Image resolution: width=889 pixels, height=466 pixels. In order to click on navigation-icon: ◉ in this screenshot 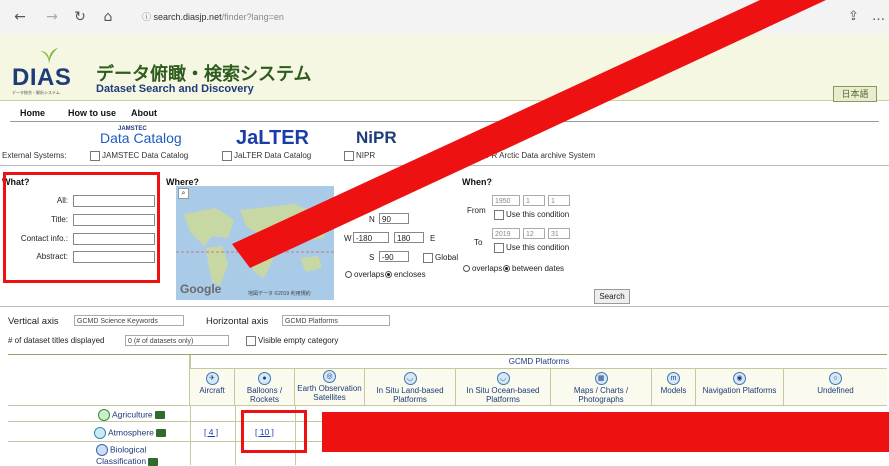, I will do `click(739, 378)`.